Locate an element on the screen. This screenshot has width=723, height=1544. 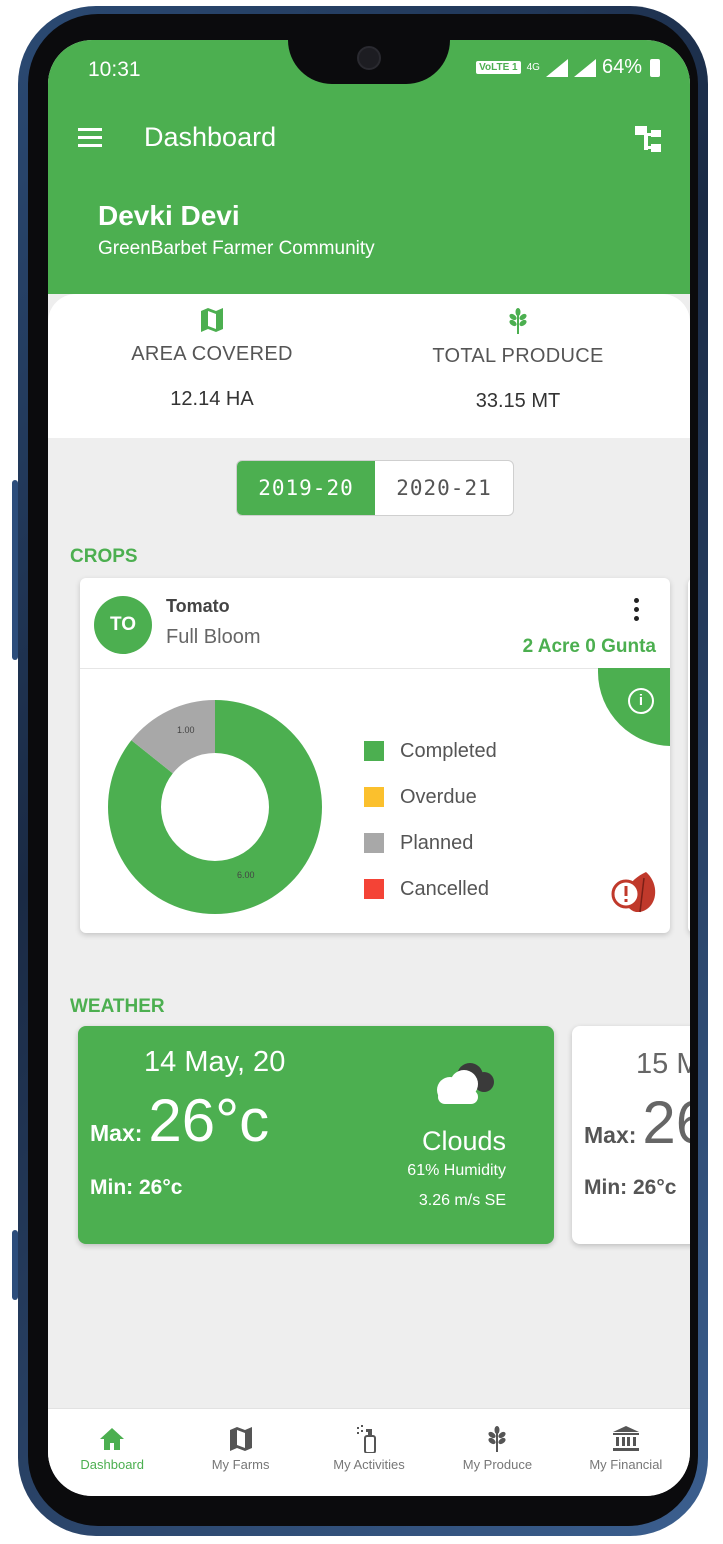
weather-card-next: 15 May, 20 Max: 26°c Min: 26°c is located at coordinates (631, 1135).